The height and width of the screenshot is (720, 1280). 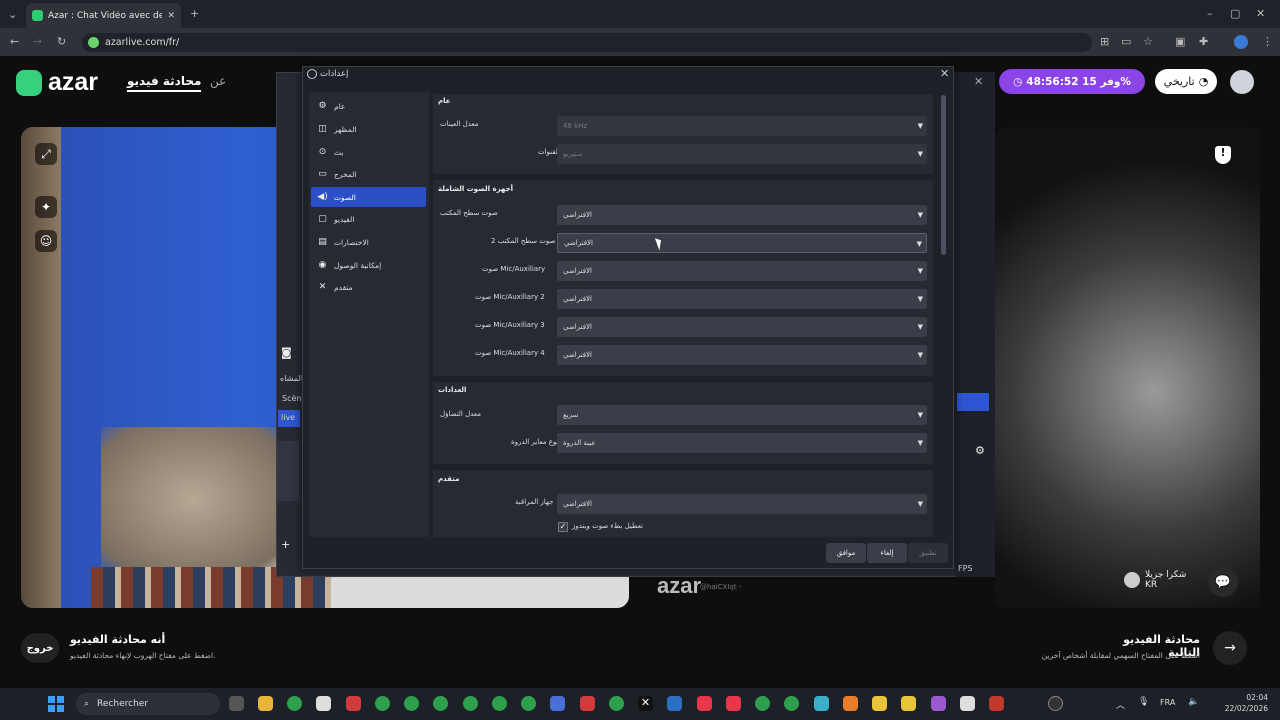 What do you see at coordinates (821, 703) in the screenshot?
I see `app-teal-icon` at bounding box center [821, 703].